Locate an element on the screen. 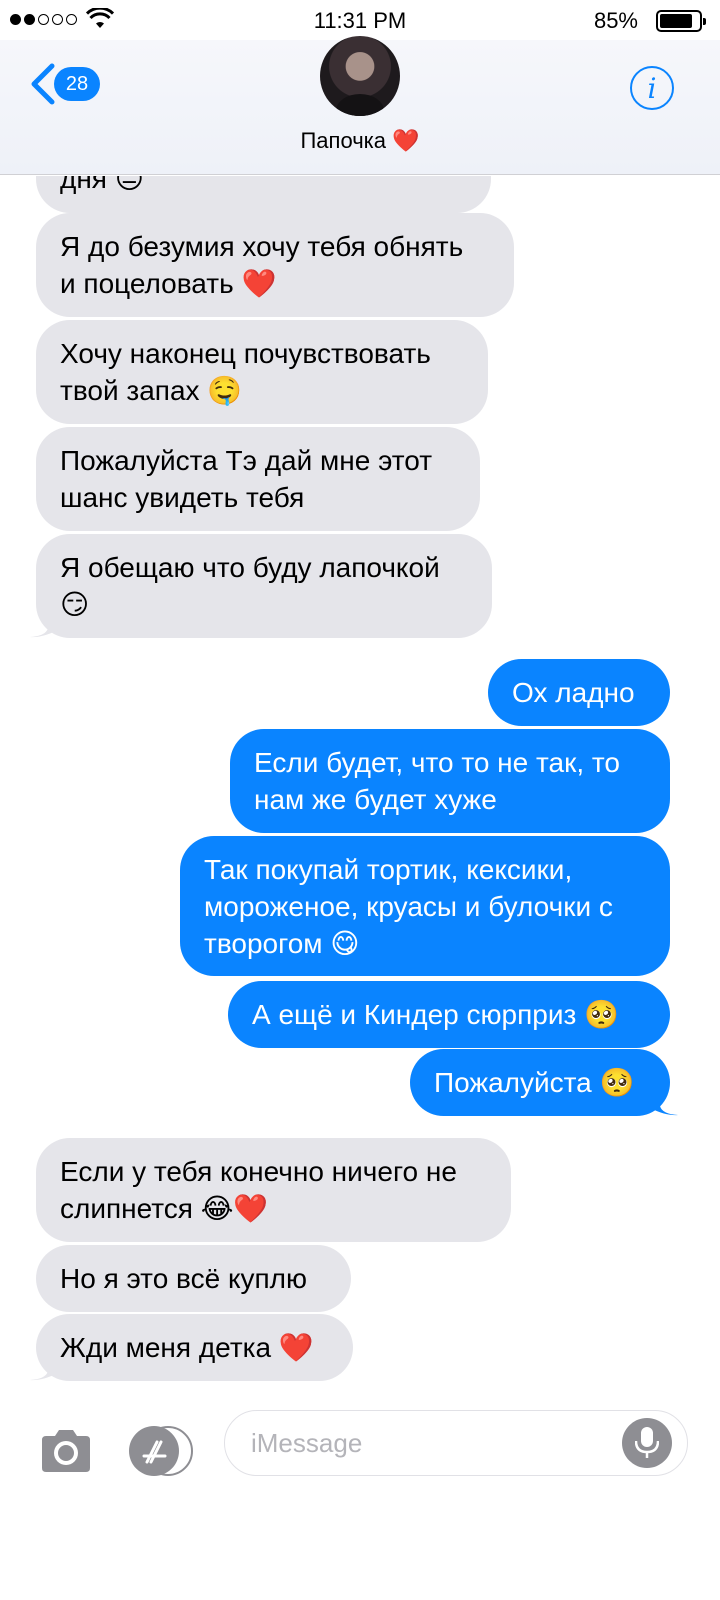  incoming-message-bubble: Но я это всё куплю is located at coordinates (193, 1278).